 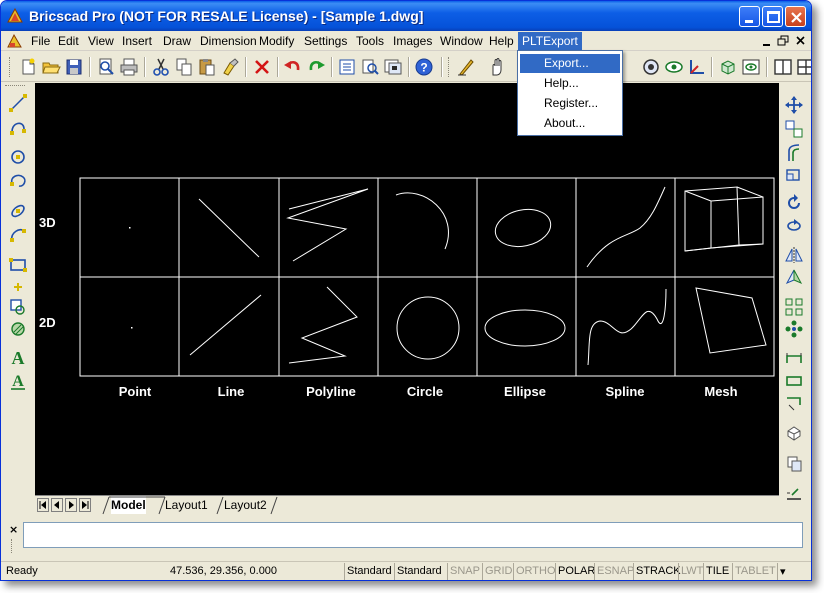 What do you see at coordinates (325, 41) in the screenshot?
I see `menu-settings: Settings` at bounding box center [325, 41].